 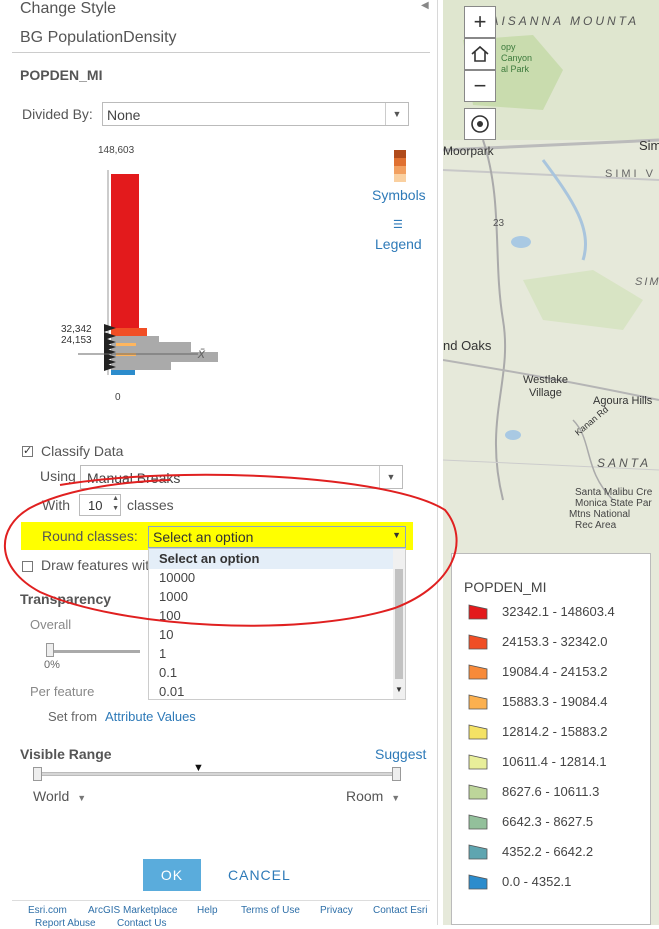 I want to click on footer-link-contact-us: Contact Us, so click(x=141, y=923).